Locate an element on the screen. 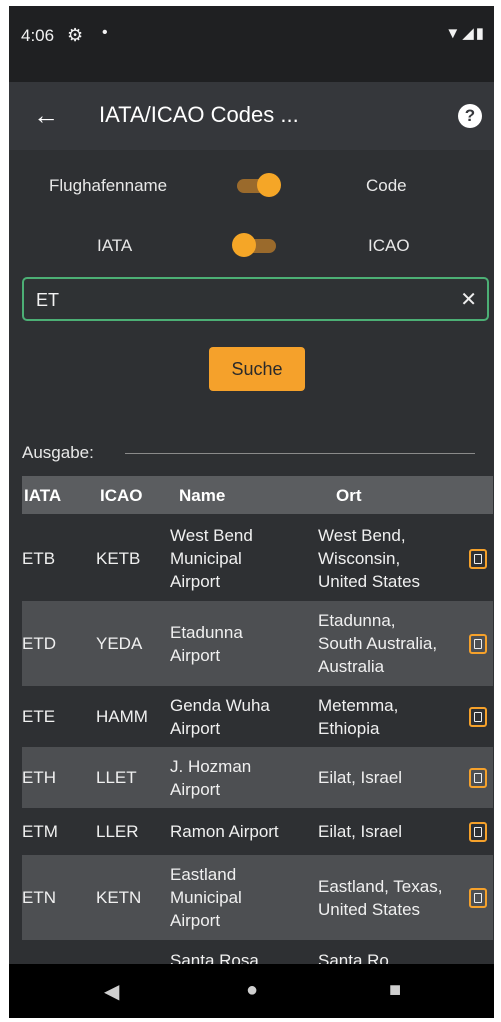 The image size is (501, 1022). search-field: ✕ is located at coordinates (255, 299).